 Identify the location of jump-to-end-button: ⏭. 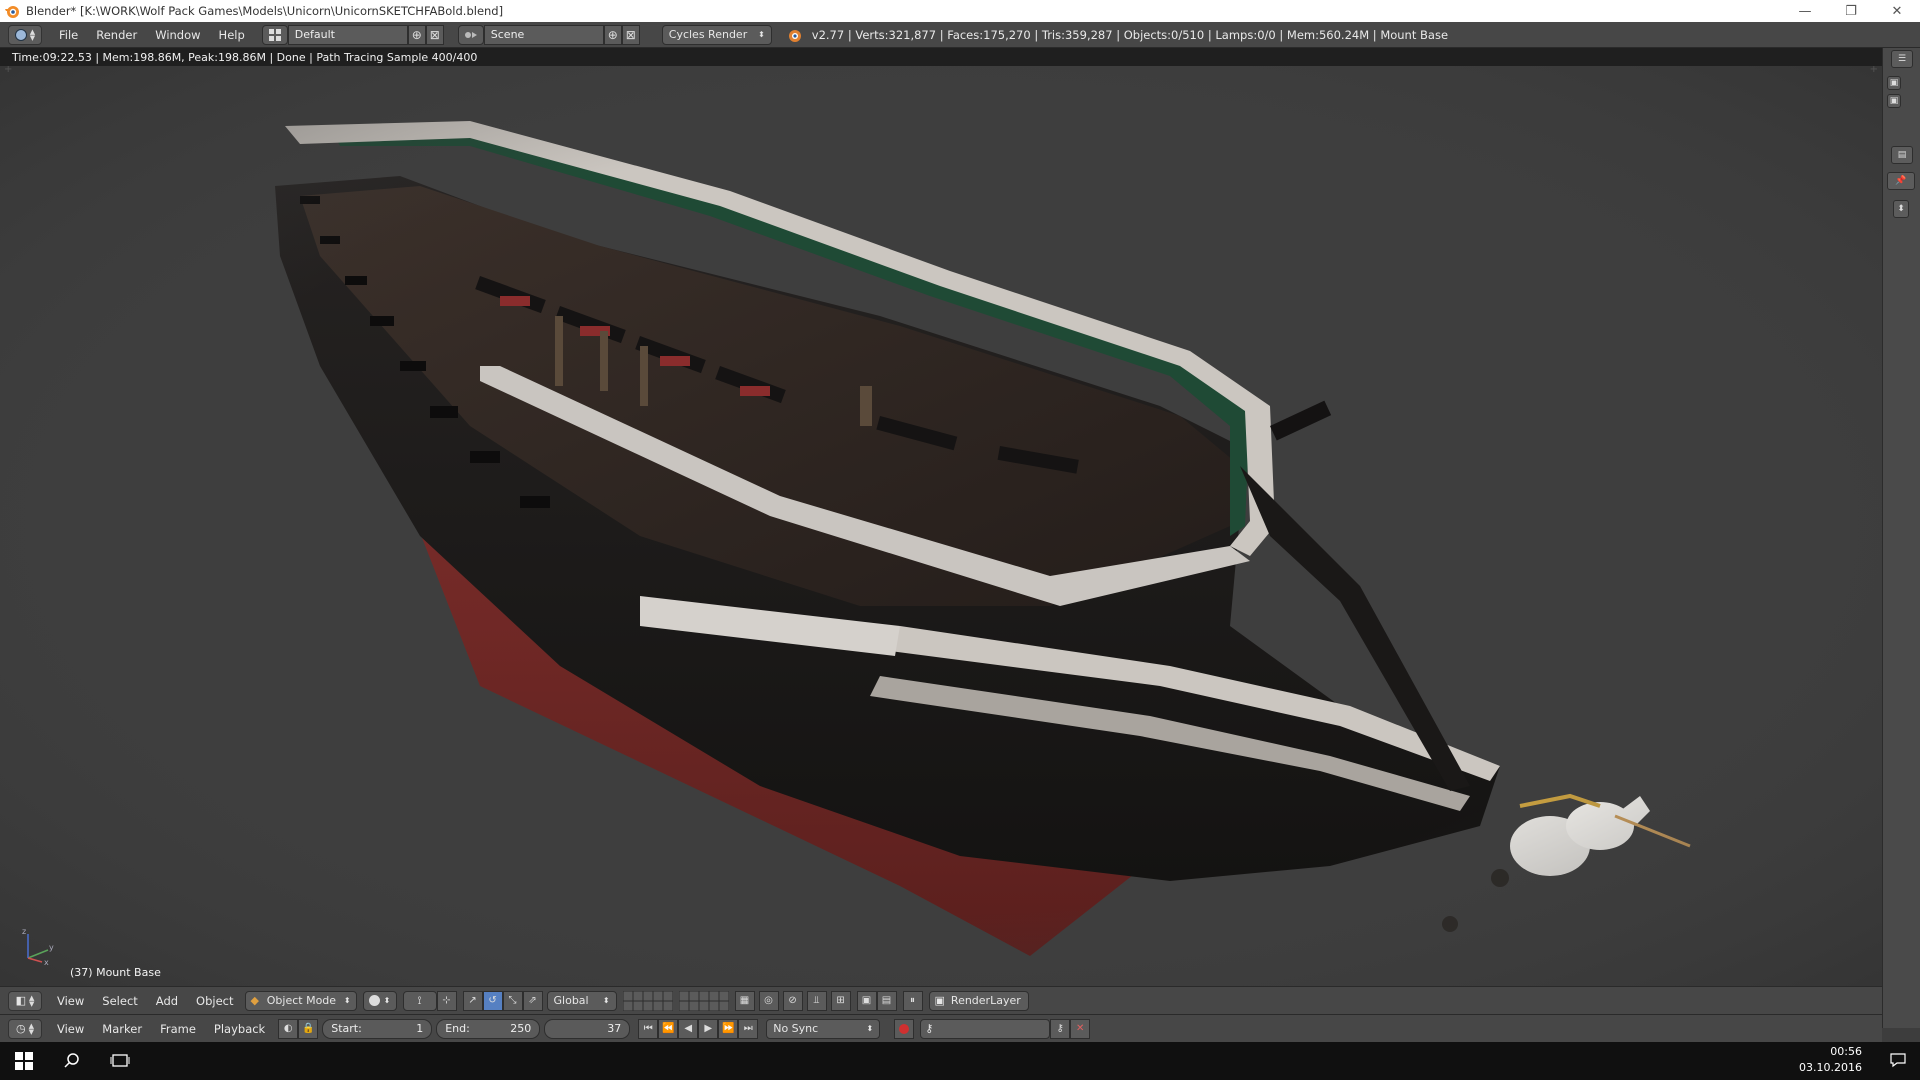
(748, 1028).